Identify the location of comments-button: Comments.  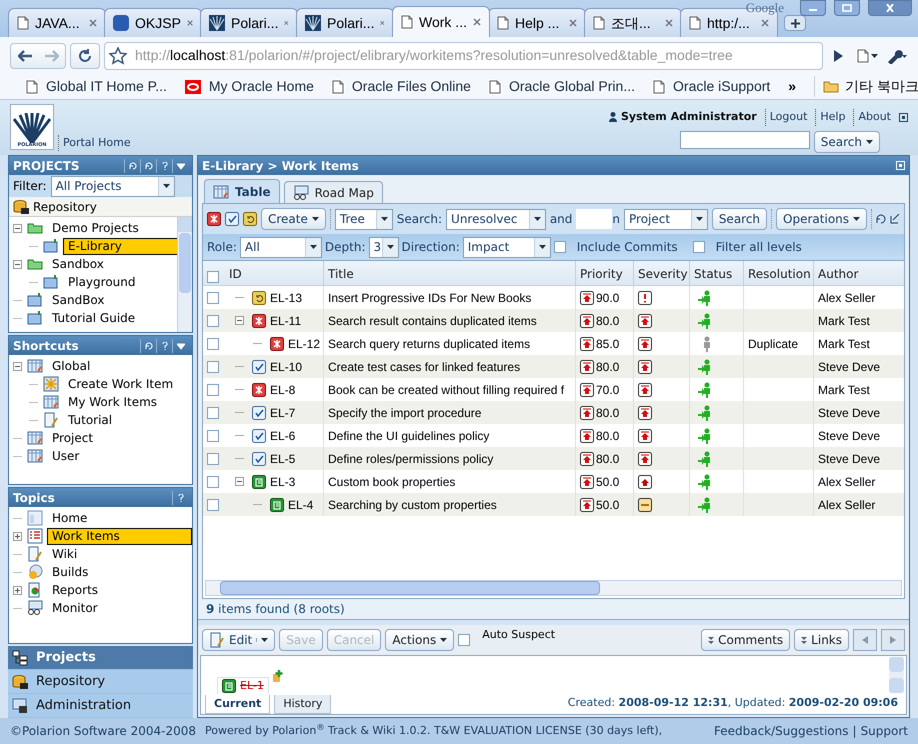
(745, 640).